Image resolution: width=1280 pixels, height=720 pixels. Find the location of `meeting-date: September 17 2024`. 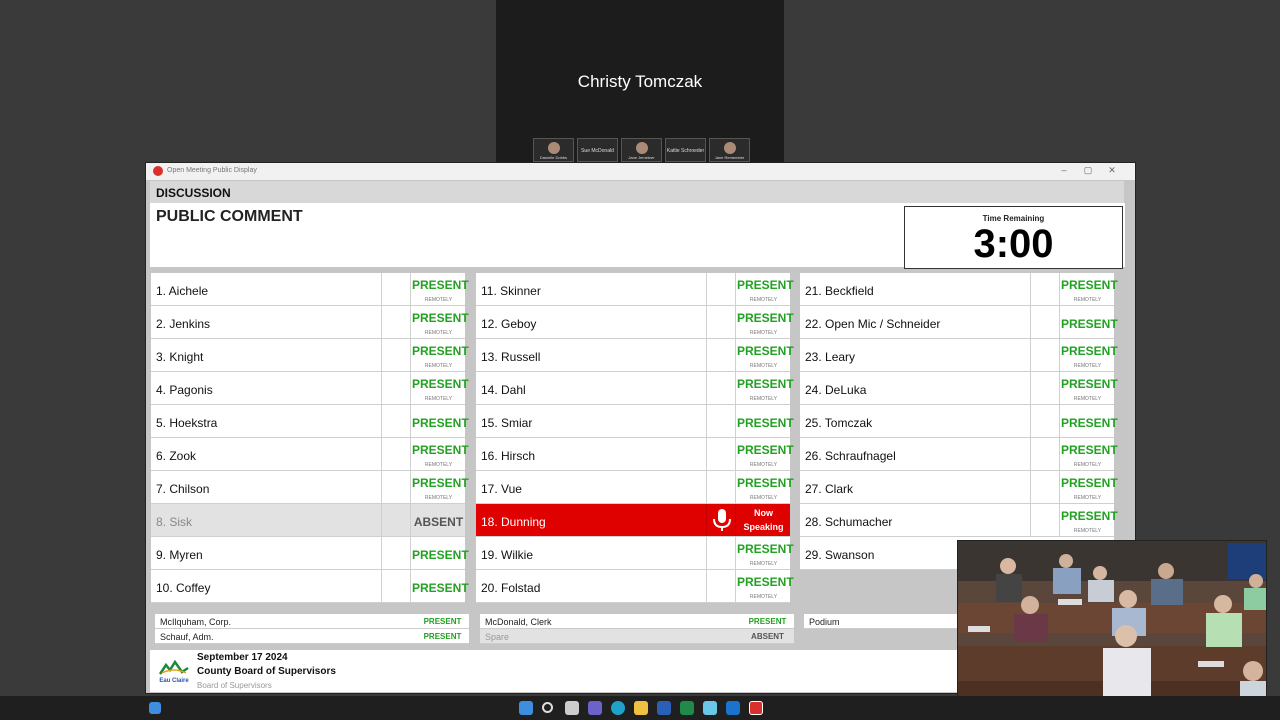

meeting-date: September 17 2024 is located at coordinates (242, 657).